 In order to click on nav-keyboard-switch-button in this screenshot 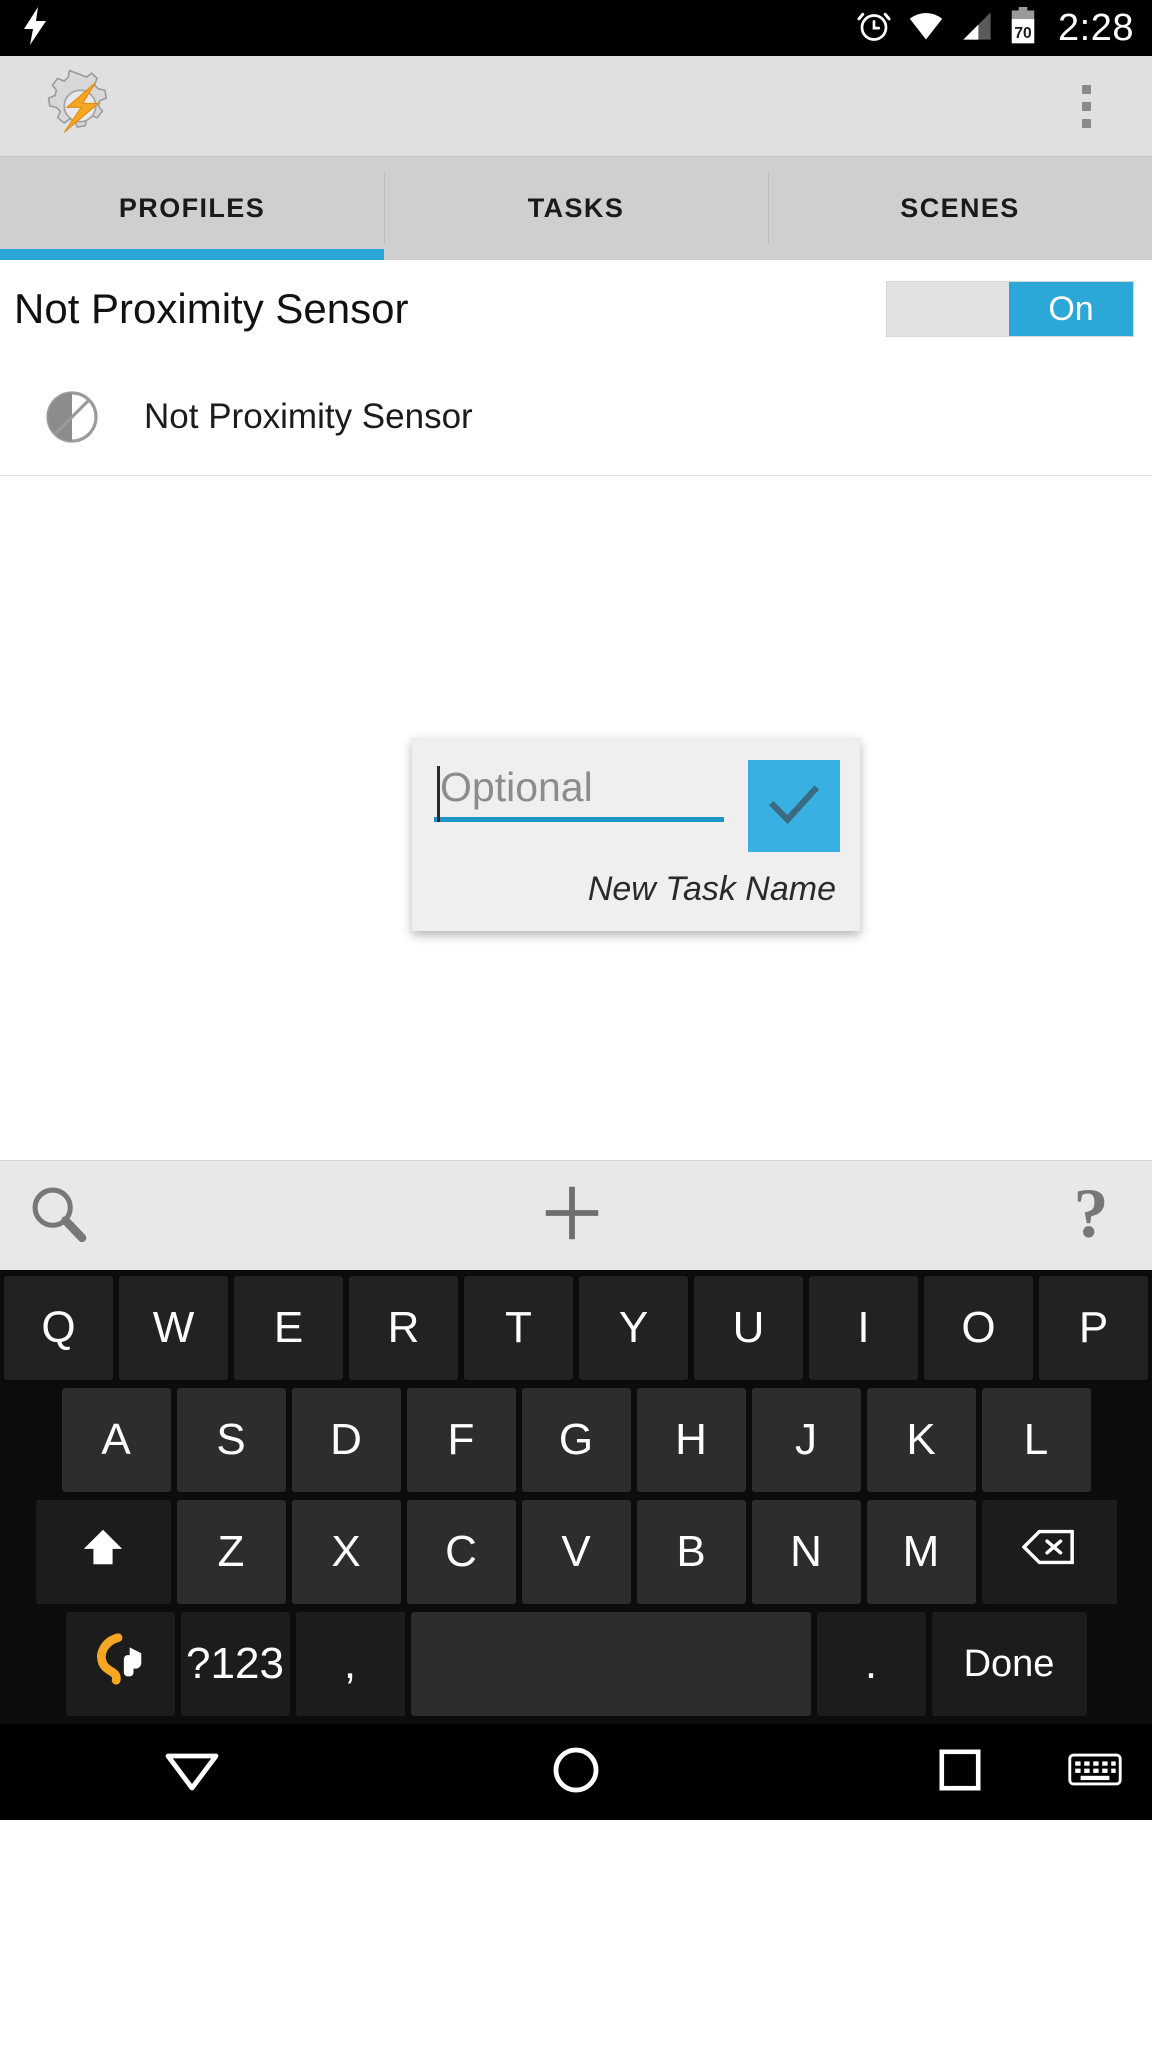, I will do `click(1095, 1772)`.